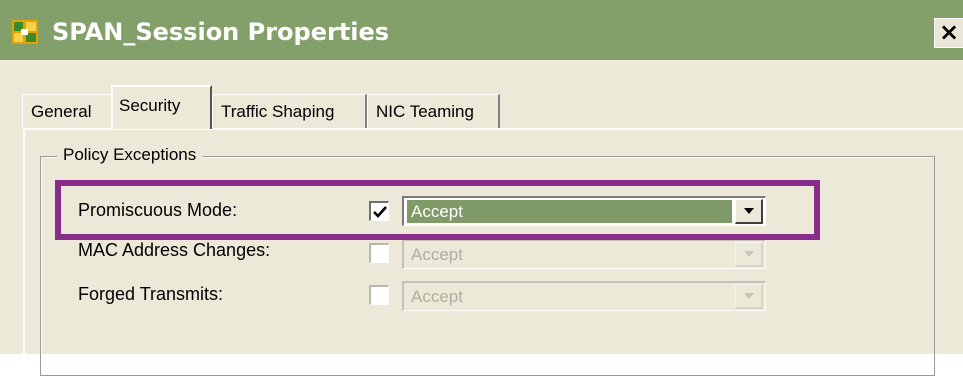 Image resolution: width=963 pixels, height=376 pixels. I want to click on tab-nic-teaming: NIC Teaming, so click(433, 111).